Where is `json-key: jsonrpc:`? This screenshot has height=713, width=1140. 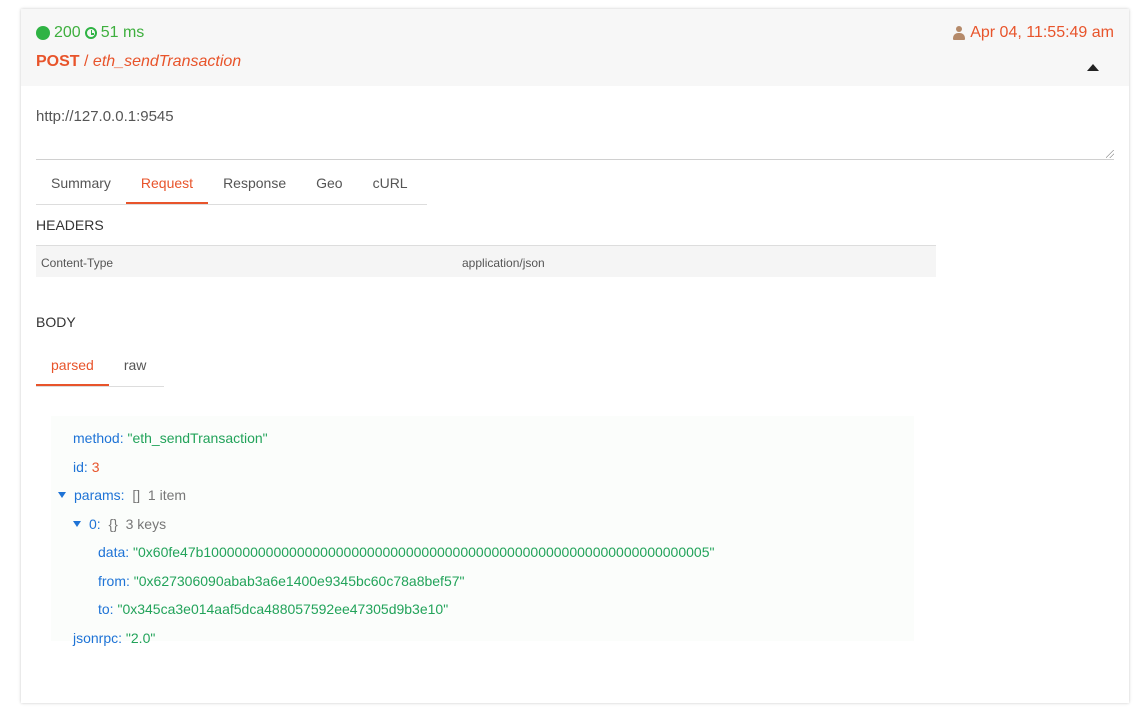 json-key: jsonrpc: is located at coordinates (98, 638).